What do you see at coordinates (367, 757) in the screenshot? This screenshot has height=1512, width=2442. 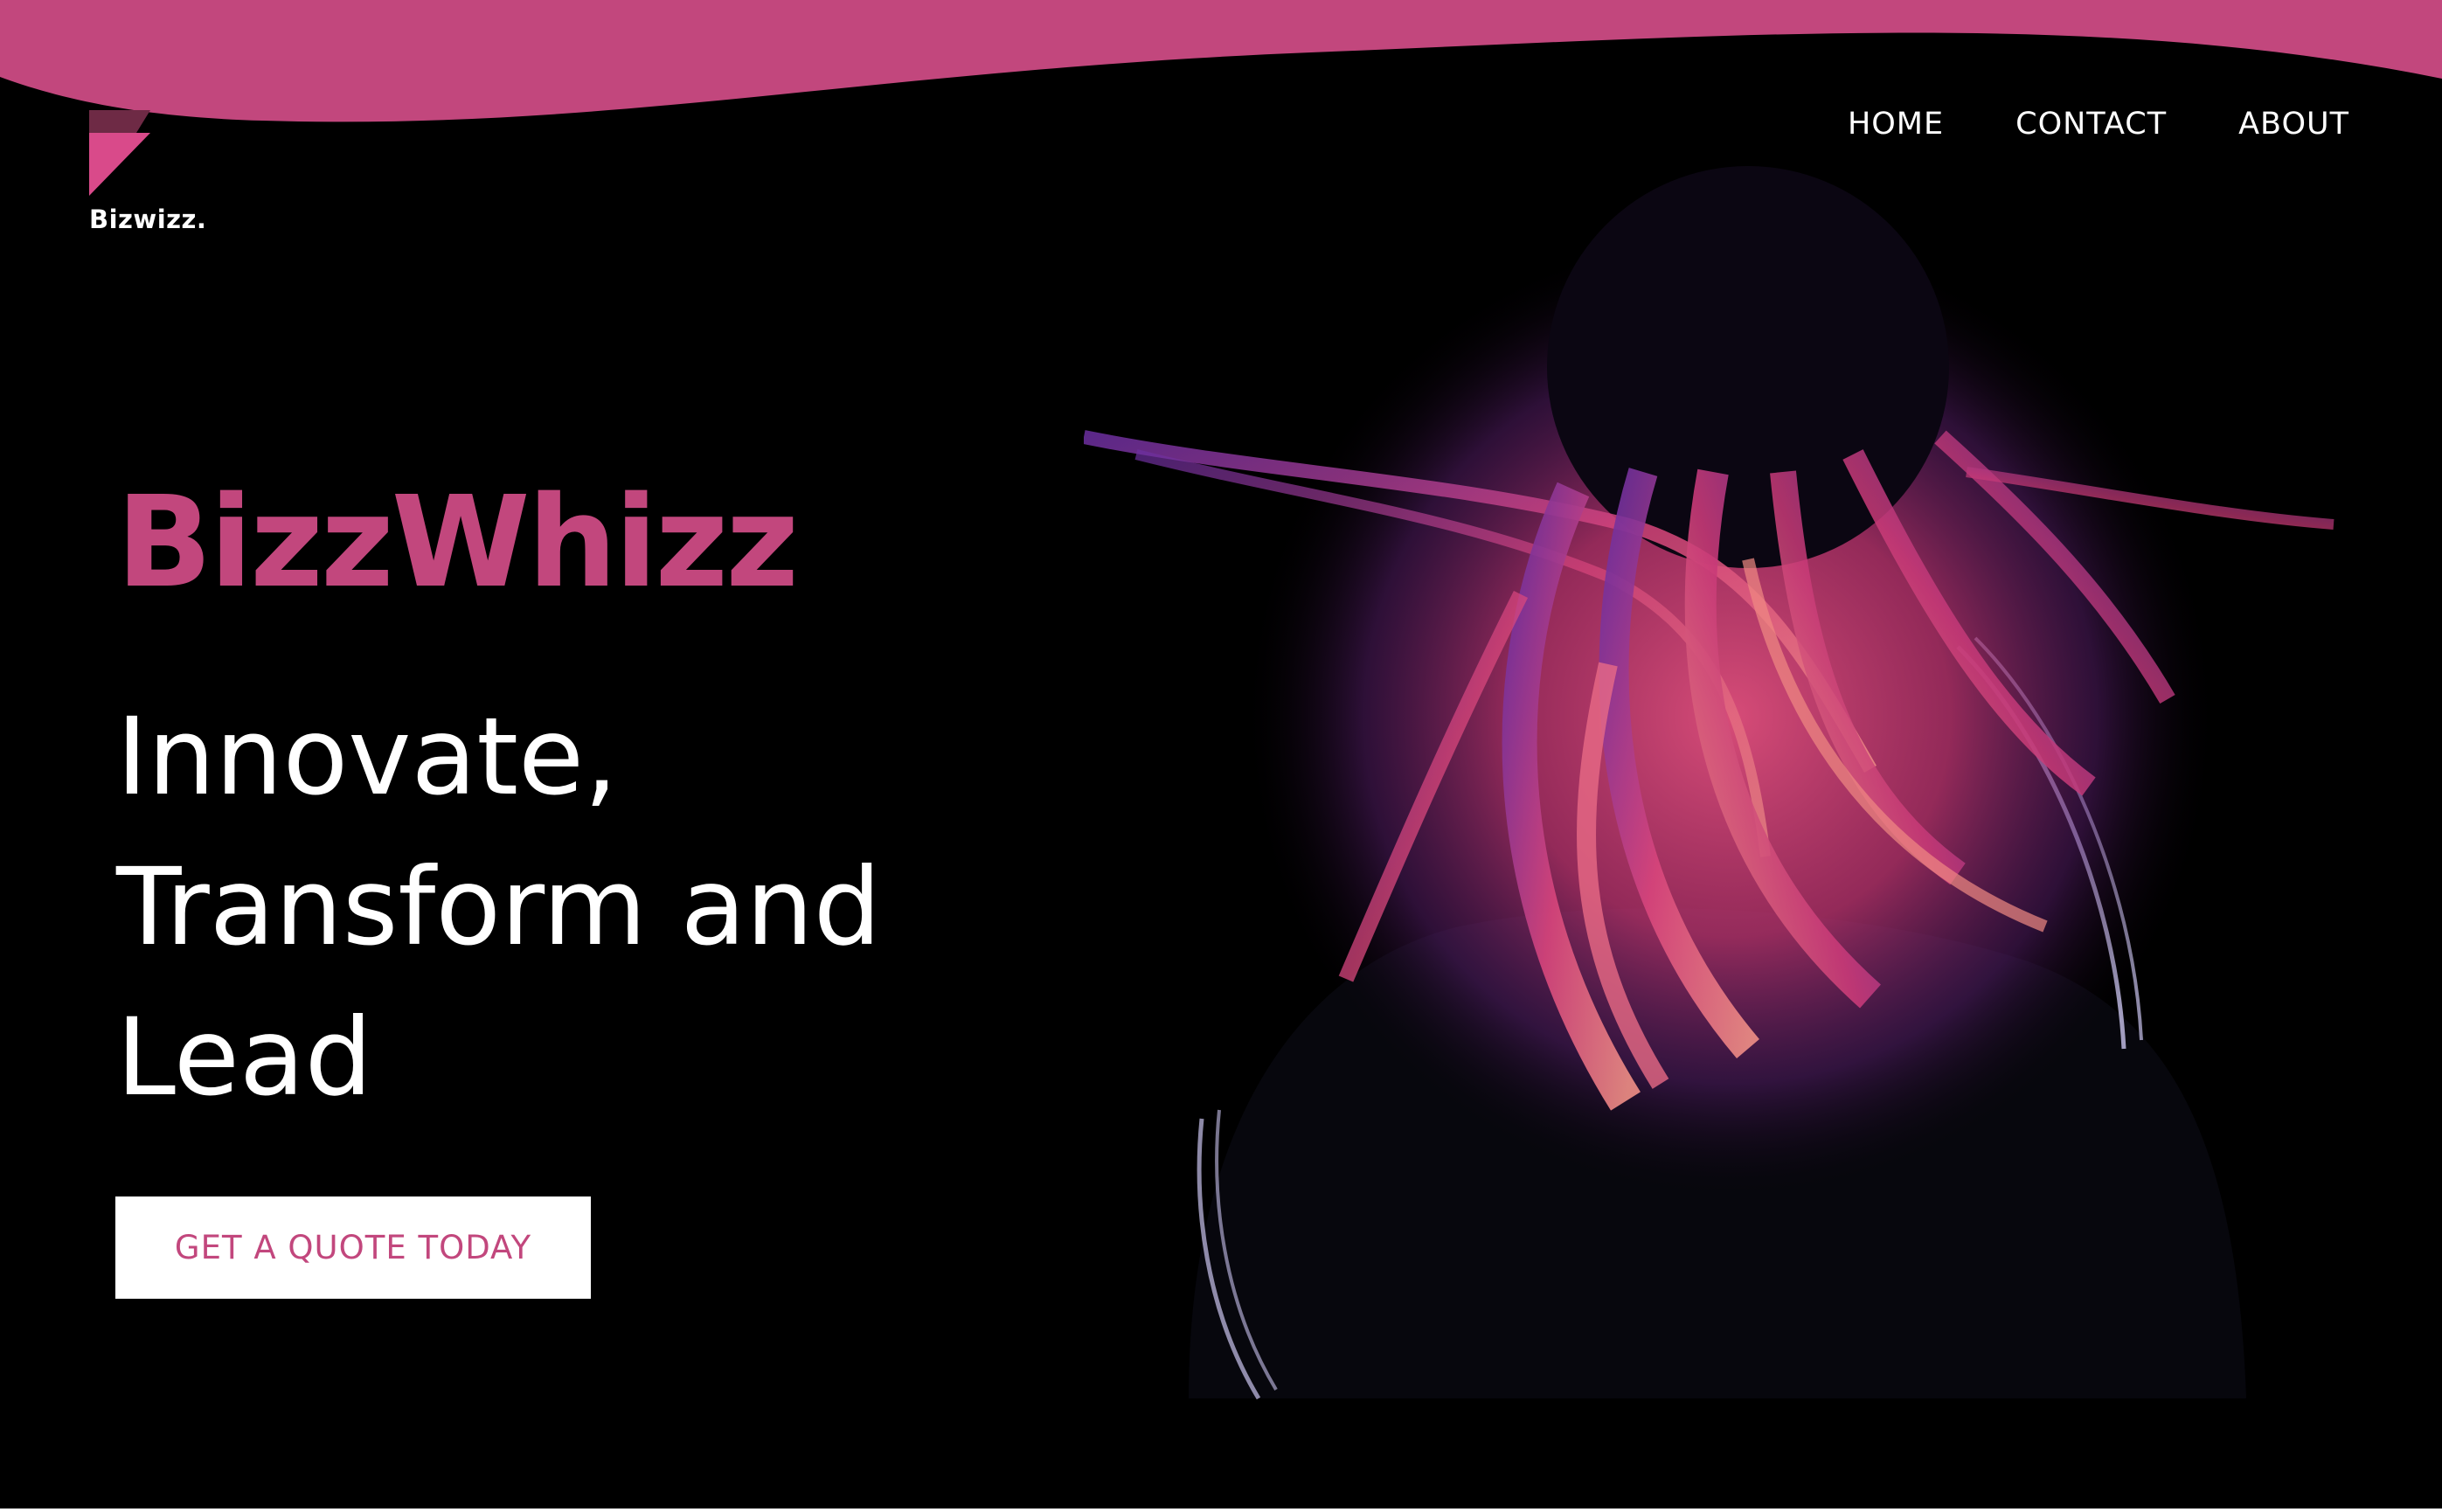 I see `tagline-line-1: Innovate,` at bounding box center [367, 757].